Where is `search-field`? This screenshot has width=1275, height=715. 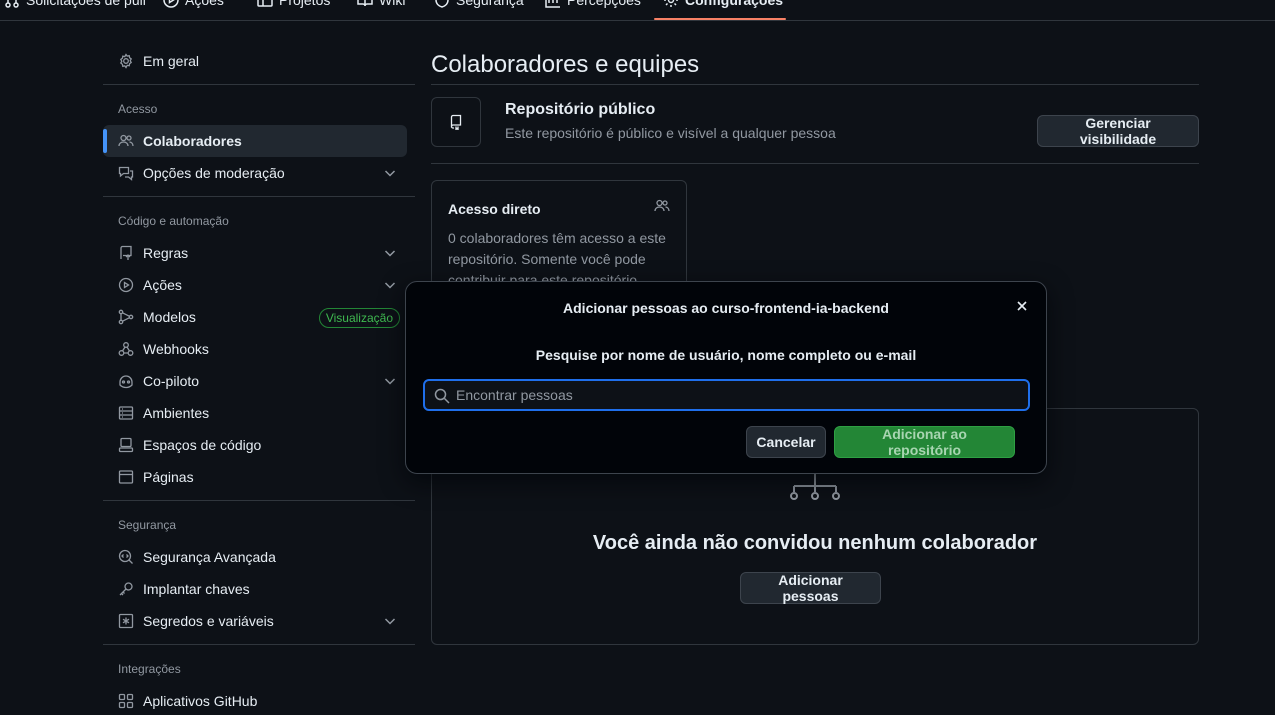
search-field is located at coordinates (726, 395).